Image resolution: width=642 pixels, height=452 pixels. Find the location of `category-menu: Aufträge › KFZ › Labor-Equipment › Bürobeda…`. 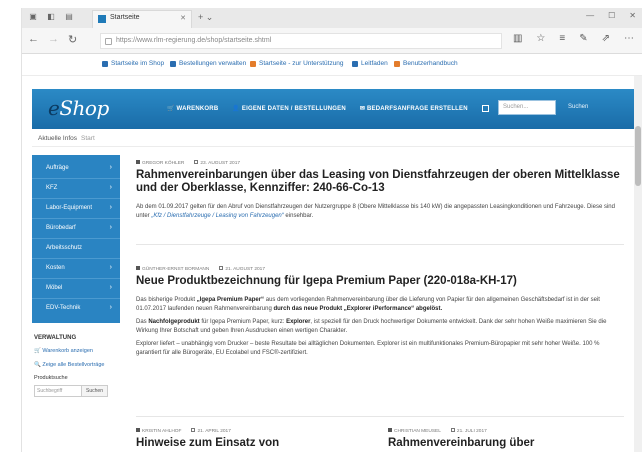

category-menu: Aufträge › KFZ › Labor-Equipment › Bürobeda… is located at coordinates (76, 239).